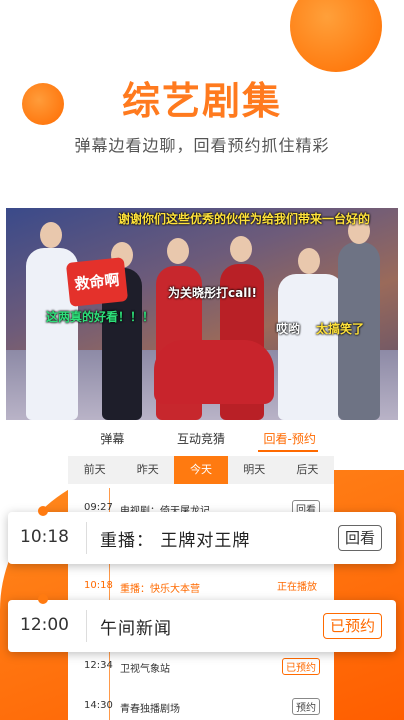 This screenshot has width=404, height=720. Describe the element at coordinates (112, 438) in the screenshot. I see `tab-danmaku: 弹幕` at that location.